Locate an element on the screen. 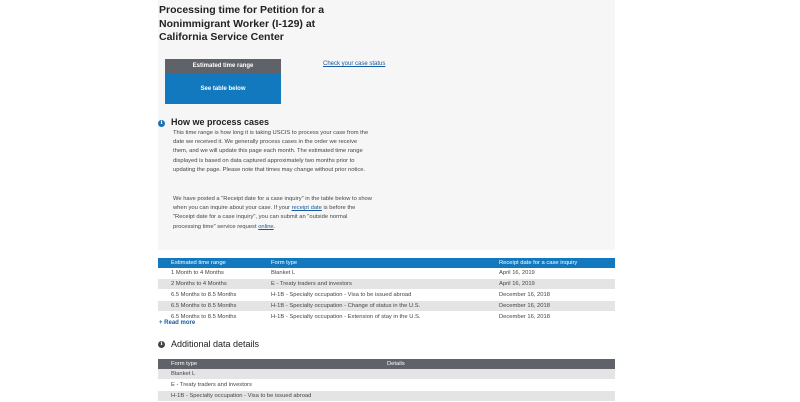 The height and width of the screenshot is (402, 800). receipt-date-link: receipt date is located at coordinates (307, 208).